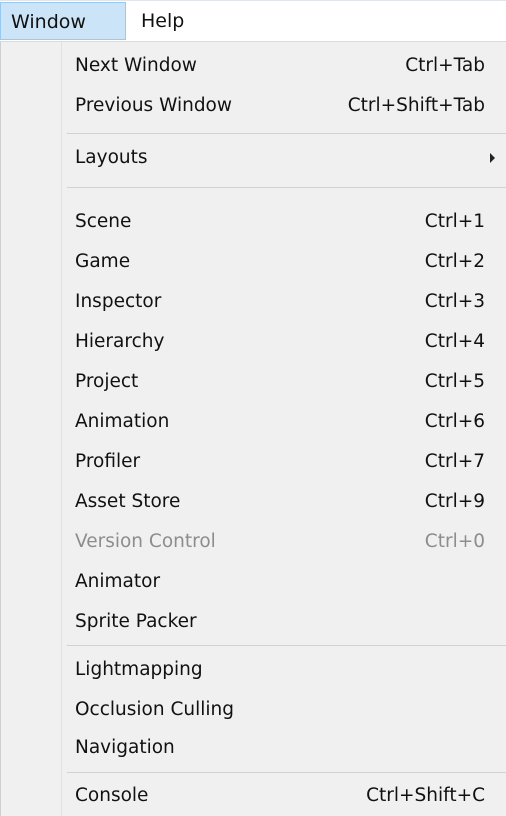 This screenshot has height=816, width=506. I want to click on menu-item-animation: Animation Ctrl+6, so click(282, 422).